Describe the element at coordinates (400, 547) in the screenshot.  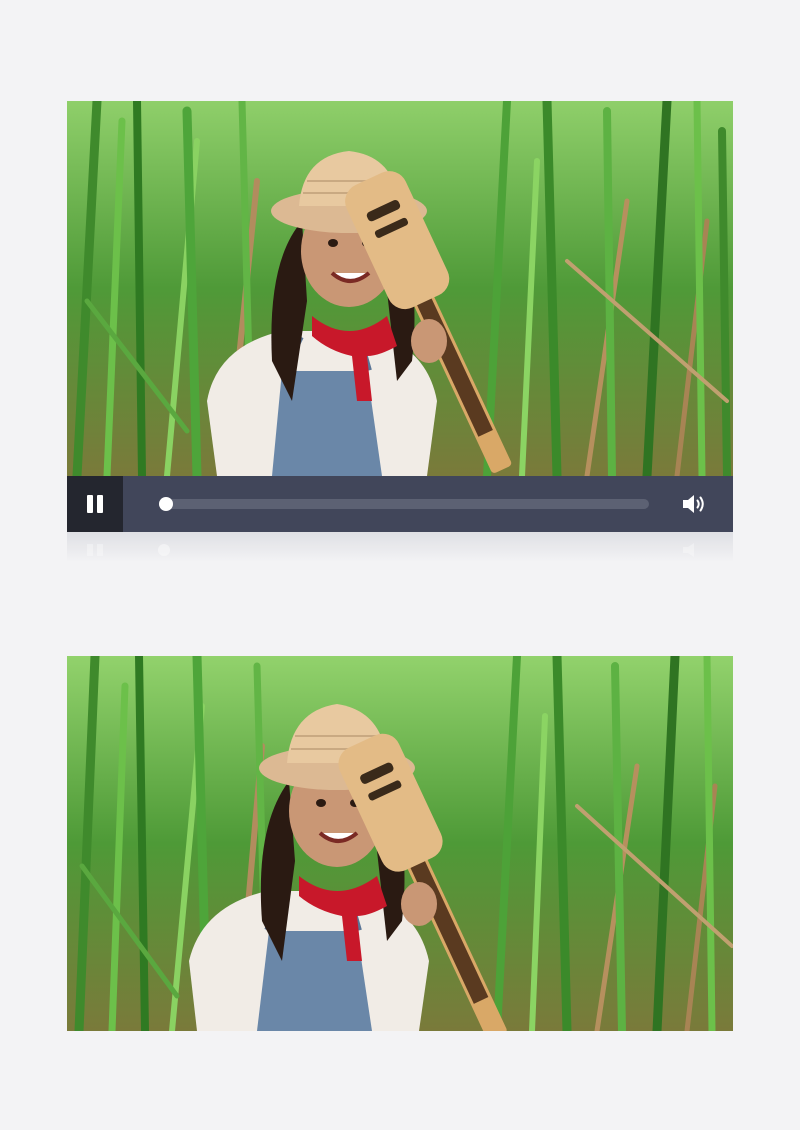
I see `control-bar-reflection` at that location.